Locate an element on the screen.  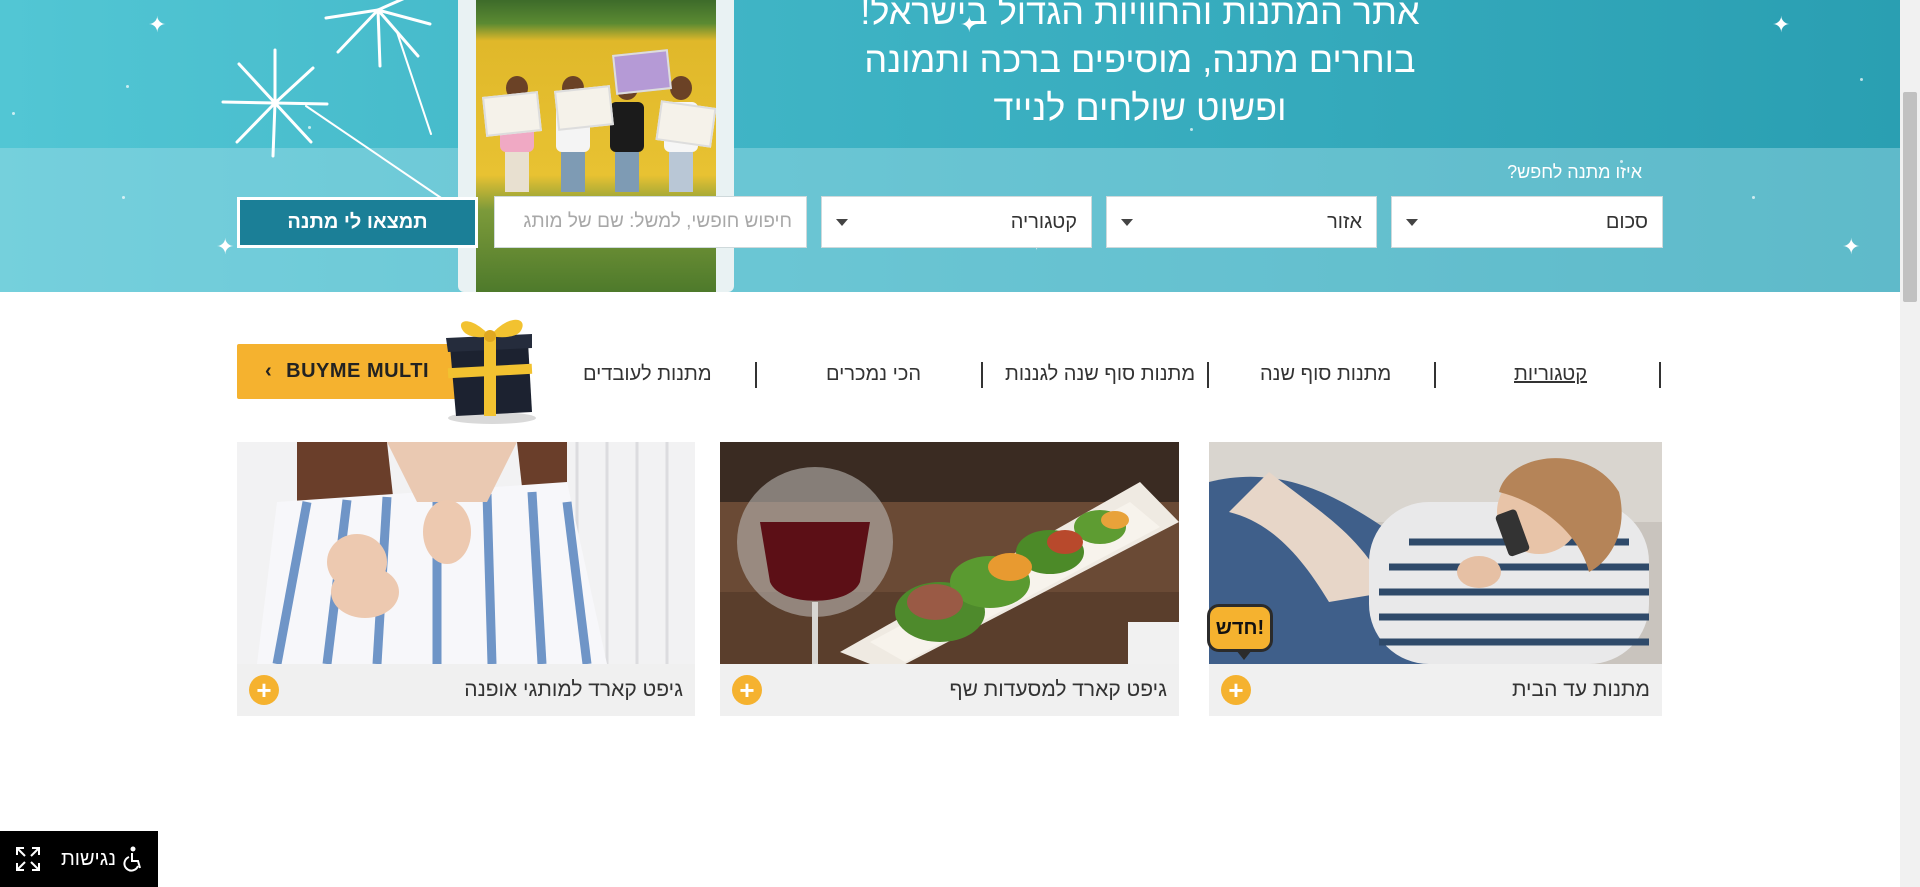
new-badge: חדש! is located at coordinates (1240, 632).